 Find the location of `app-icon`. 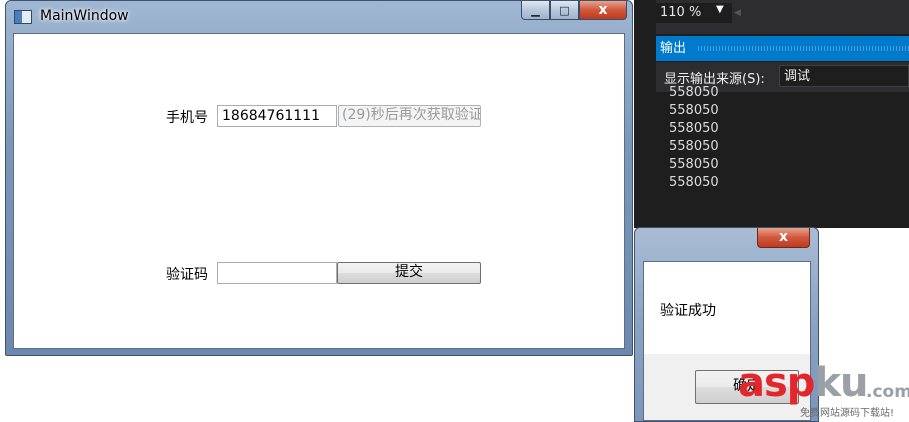

app-icon is located at coordinates (23, 17).